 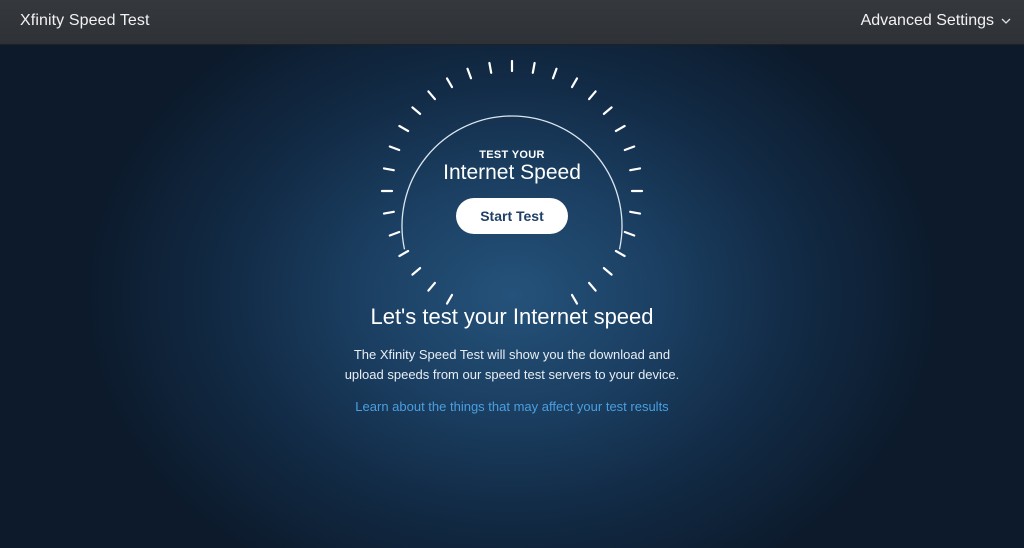 I want to click on top-bar: Xfinity Speed Test Advanced Settings, so click(x=512, y=22).